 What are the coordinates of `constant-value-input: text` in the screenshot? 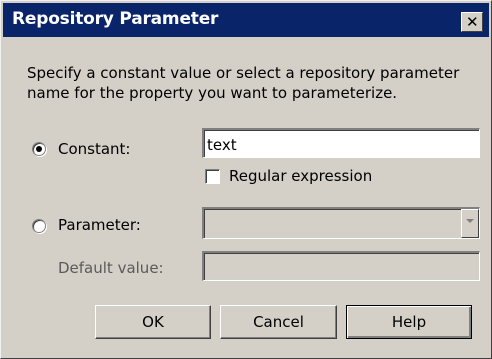 It's located at (341, 143).